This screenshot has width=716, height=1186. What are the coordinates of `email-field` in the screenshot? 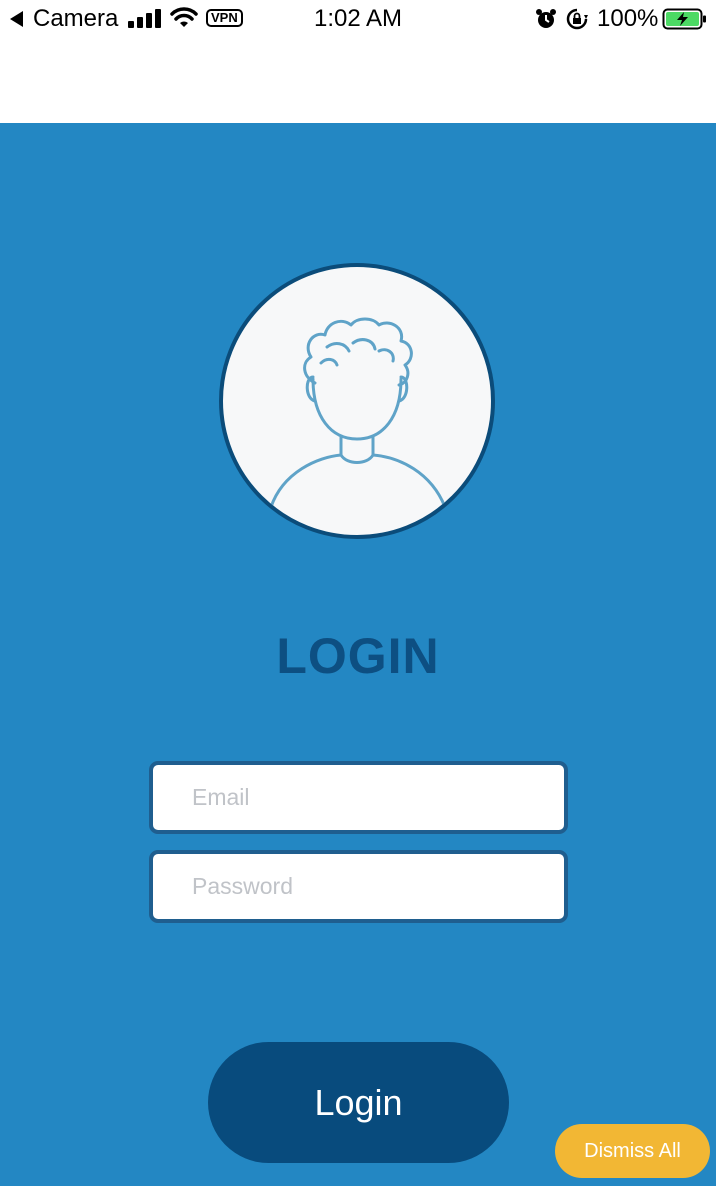 It's located at (358, 797).